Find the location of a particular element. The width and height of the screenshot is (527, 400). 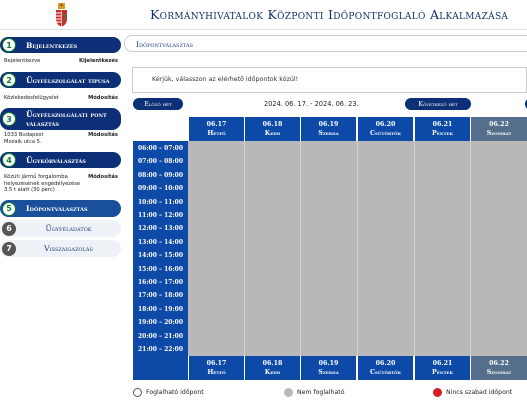

day-footer-wednesday: 06.19 Szerda is located at coordinates (328, 368).